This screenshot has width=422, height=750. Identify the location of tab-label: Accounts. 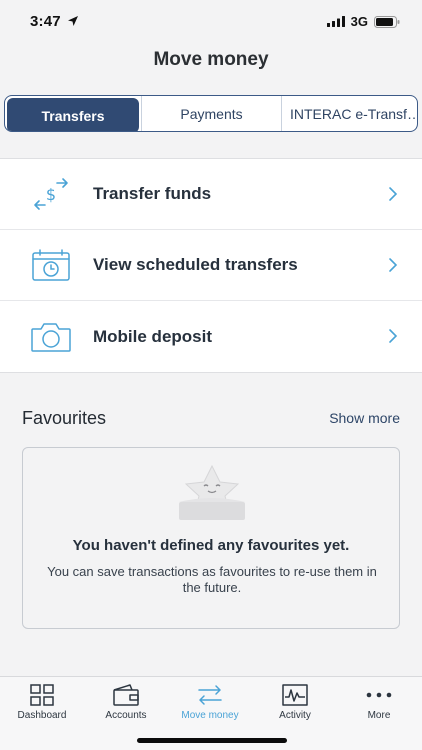
(126, 715).